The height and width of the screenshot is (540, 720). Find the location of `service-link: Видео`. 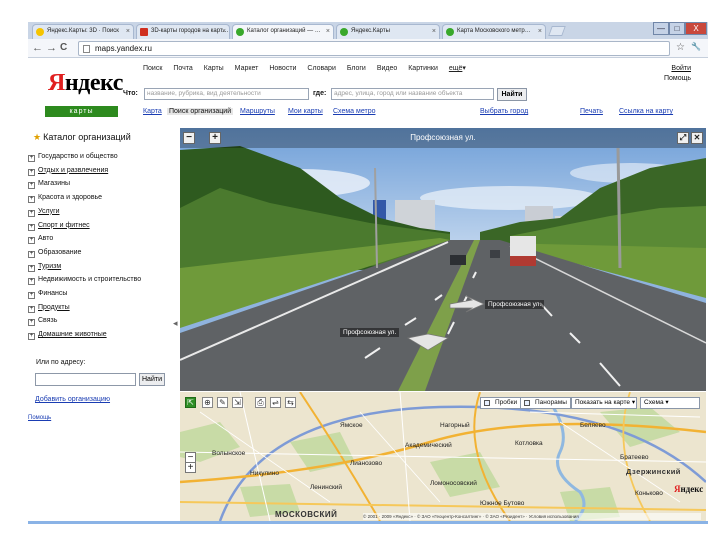

service-link: Видео is located at coordinates (387, 68).